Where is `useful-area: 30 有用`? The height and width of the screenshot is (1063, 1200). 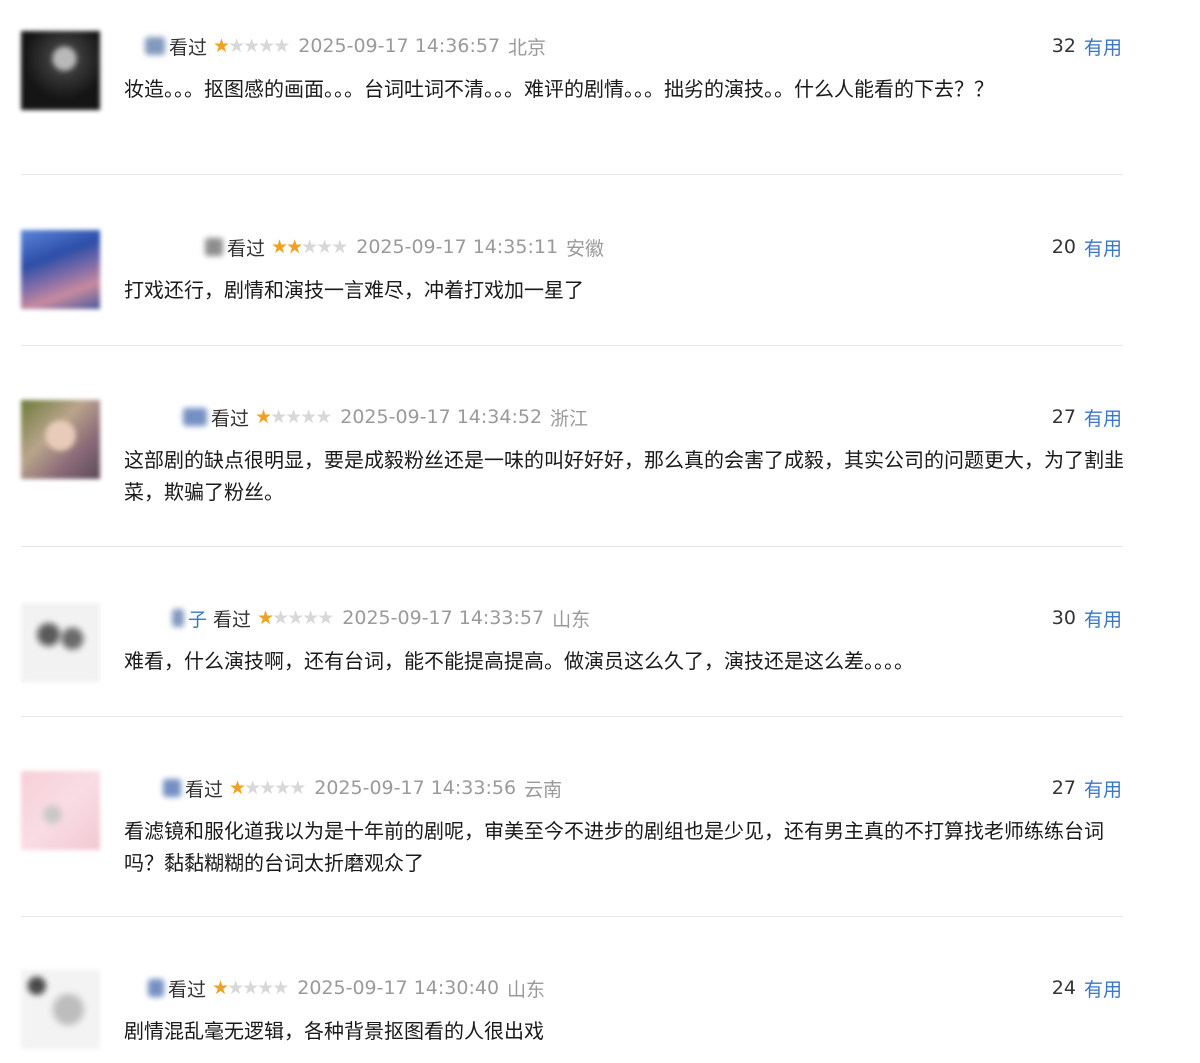
useful-area: 30 有用 is located at coordinates (1087, 618).